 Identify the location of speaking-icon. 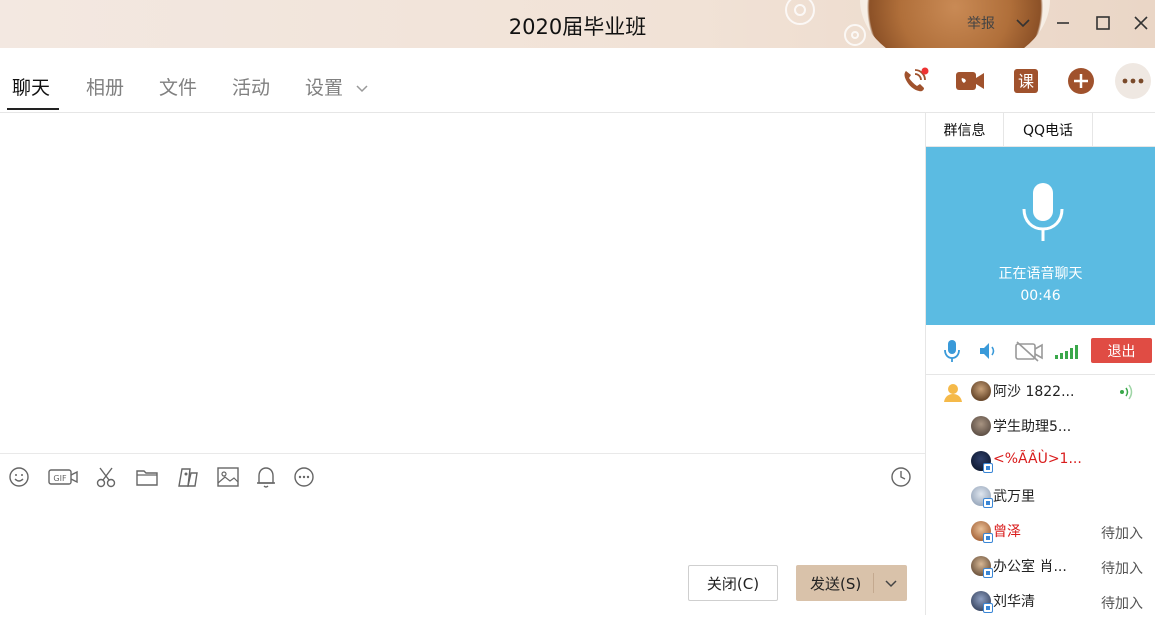
(1127, 394).